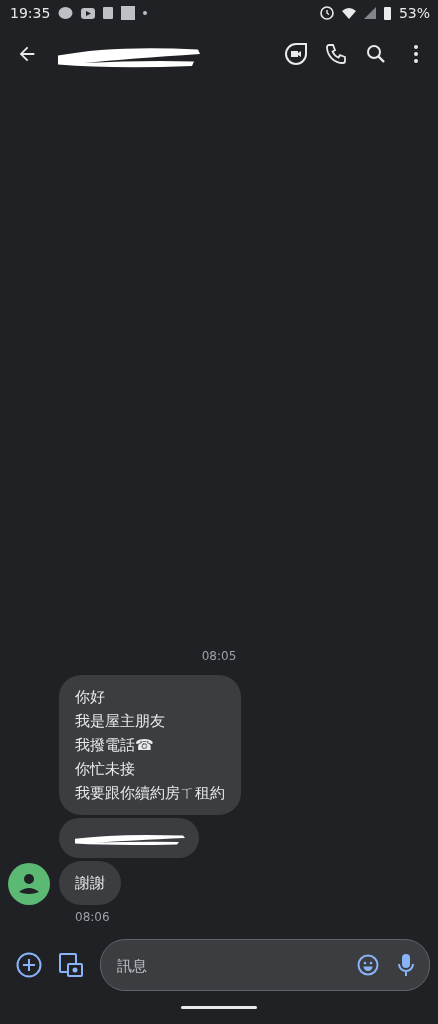  Describe the element at coordinates (150, 745) in the screenshot. I see `message-bubble: 你好 我是屋主朋友 我撥電話☎ 你忙未接 我要跟你續約房ㄒ租約` at that location.